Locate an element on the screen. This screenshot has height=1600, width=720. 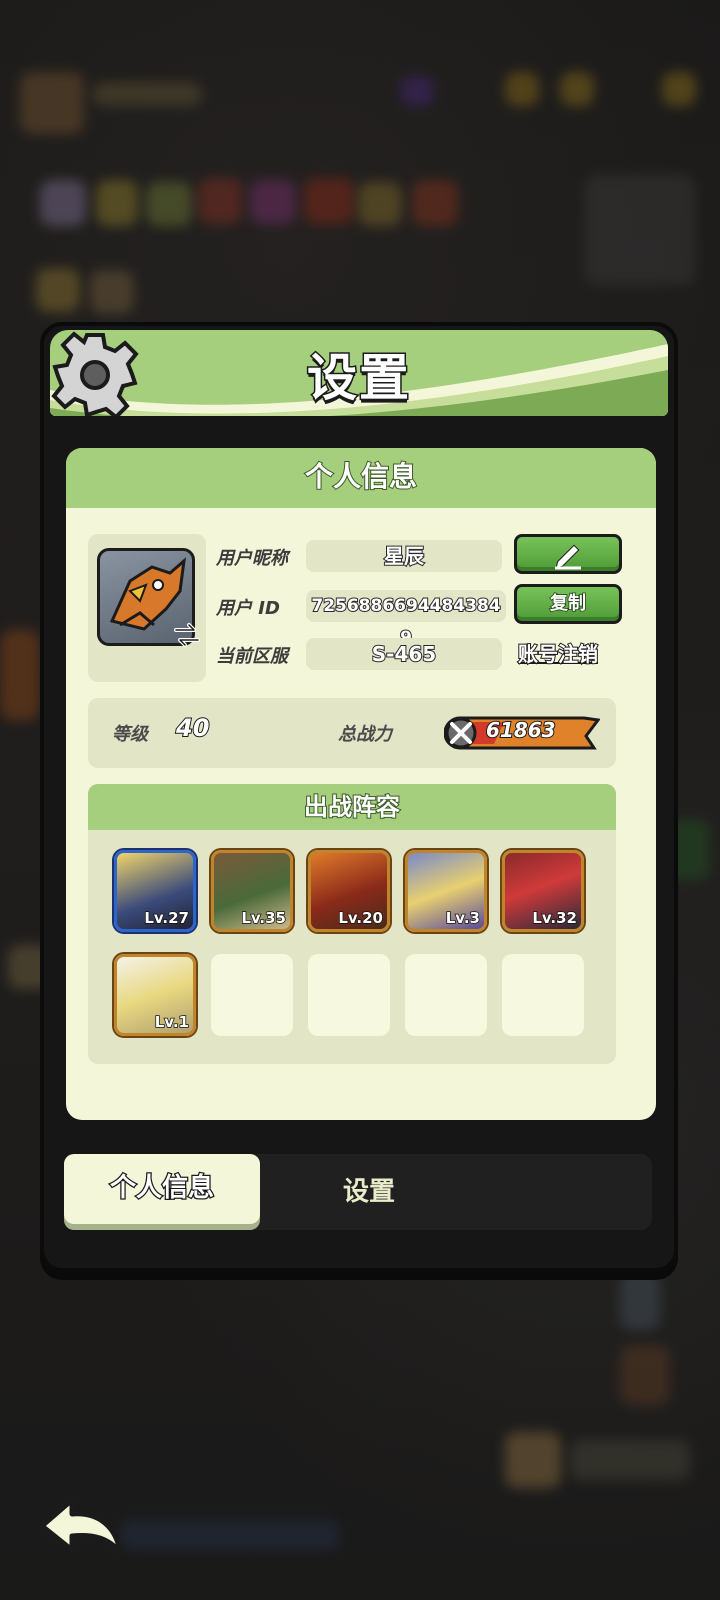
modal-header: 设置 is located at coordinates (359, 373).